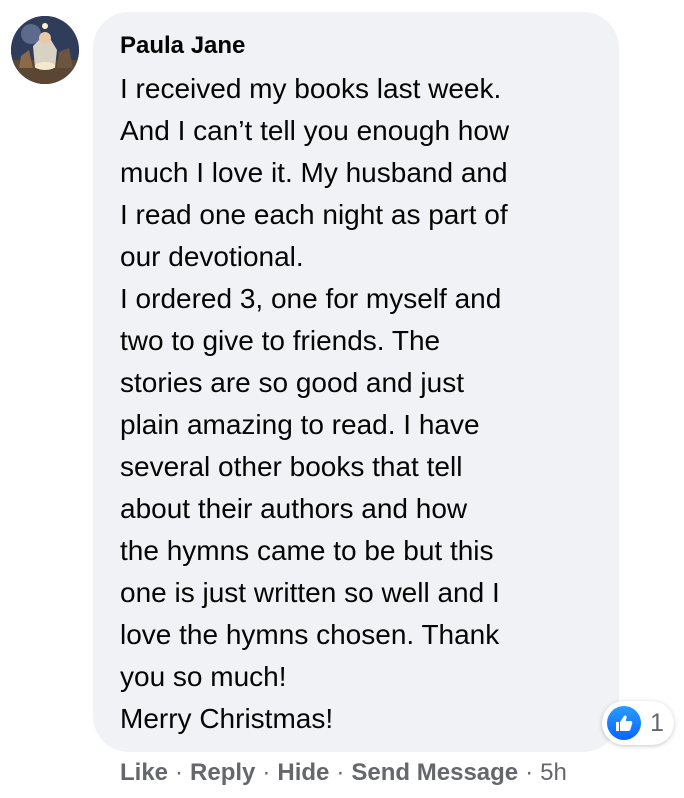  What do you see at coordinates (657, 722) in the screenshot?
I see `reaction-count: 1` at bounding box center [657, 722].